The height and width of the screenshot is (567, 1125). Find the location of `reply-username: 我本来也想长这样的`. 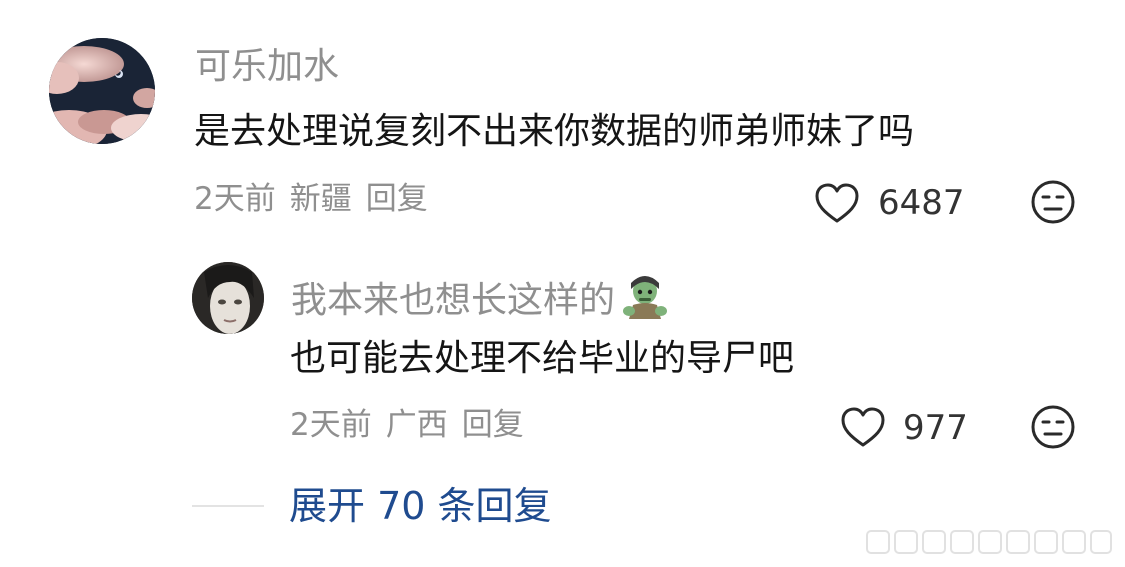

reply-username: 我本来也想长这样的 is located at coordinates (453, 300).